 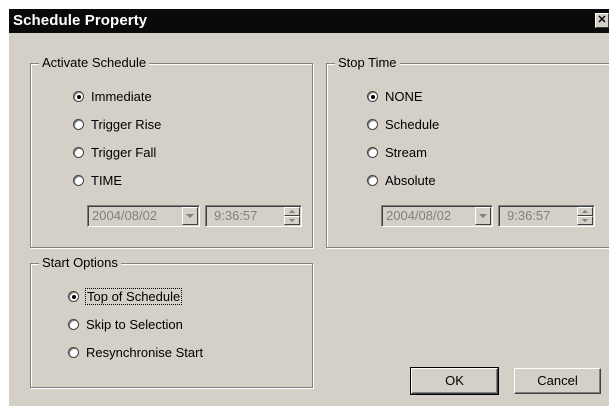 I want to click on radio-label: Skip to Selection, so click(x=134, y=324).